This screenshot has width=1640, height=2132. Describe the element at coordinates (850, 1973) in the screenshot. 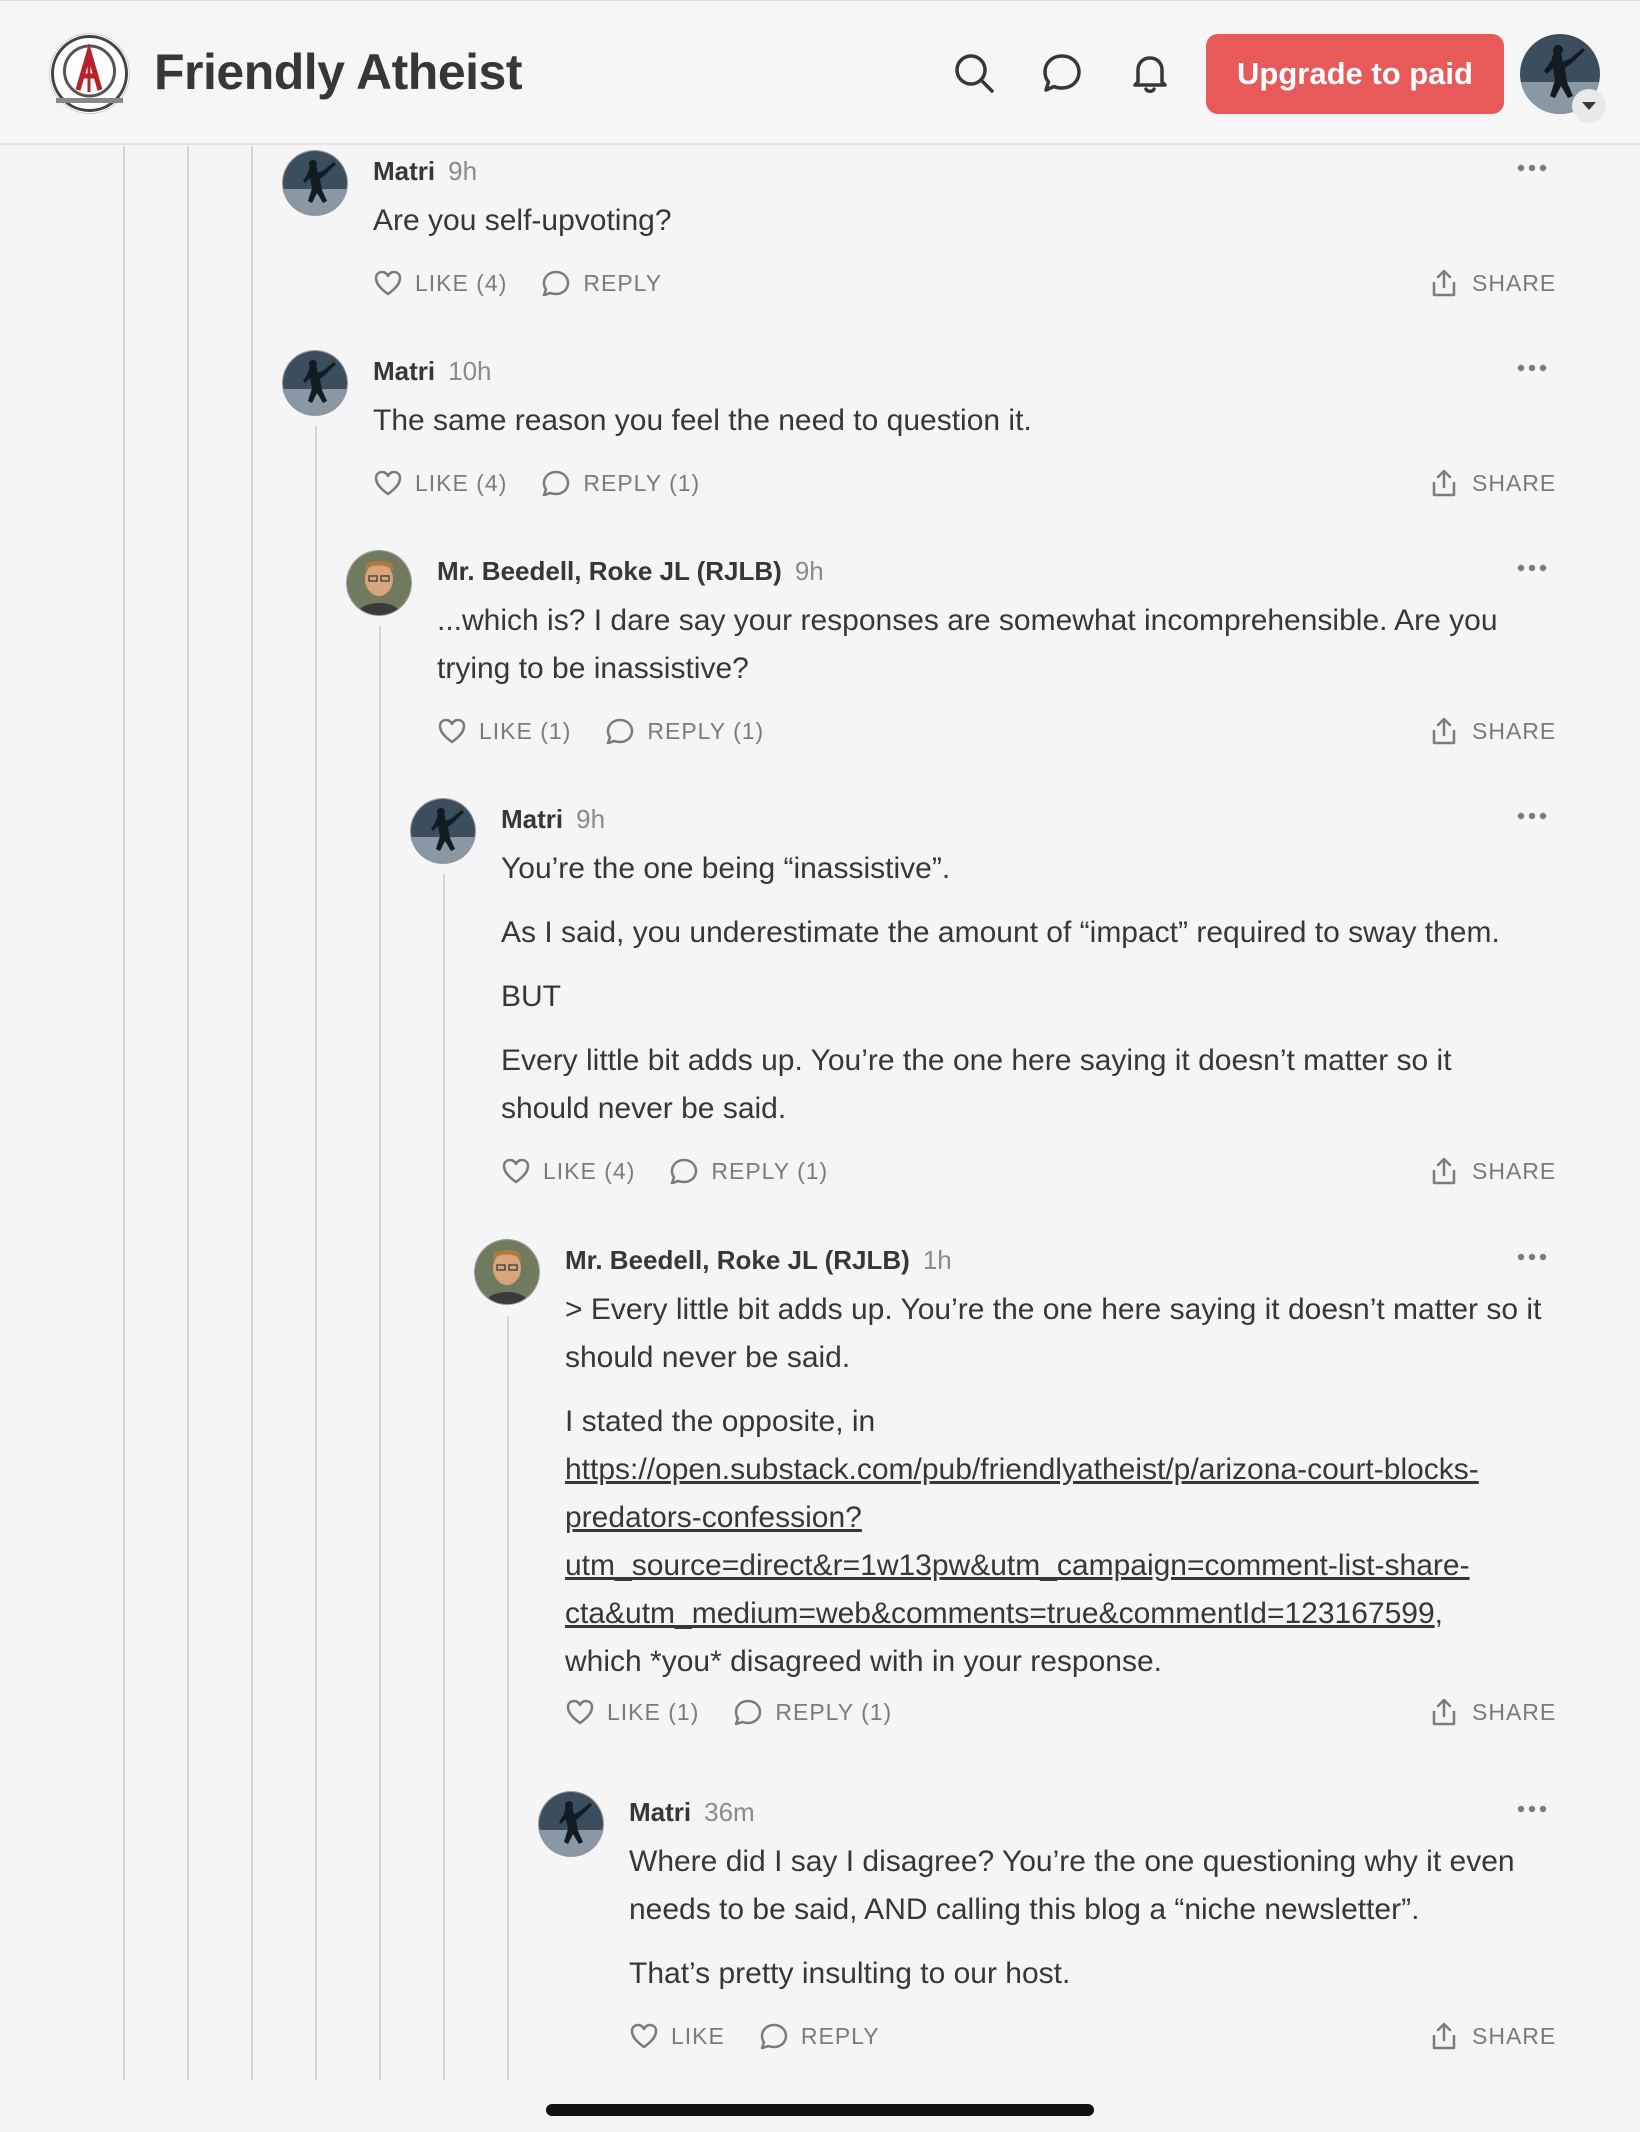

I see `comment-text: That’s pretty insulting to our host.` at that location.